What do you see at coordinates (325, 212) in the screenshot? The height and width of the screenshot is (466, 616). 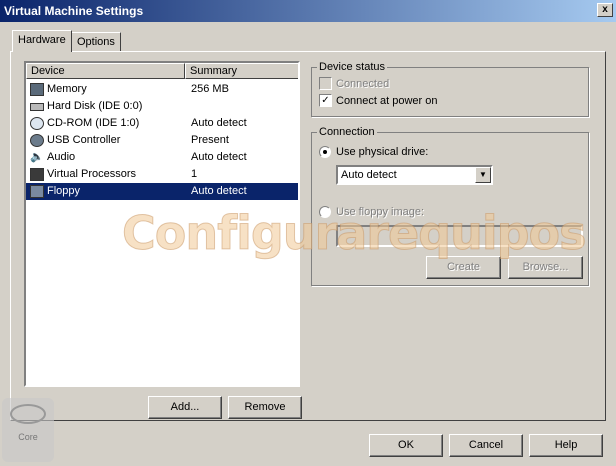 I see `use-floppy-image-radio` at bounding box center [325, 212].